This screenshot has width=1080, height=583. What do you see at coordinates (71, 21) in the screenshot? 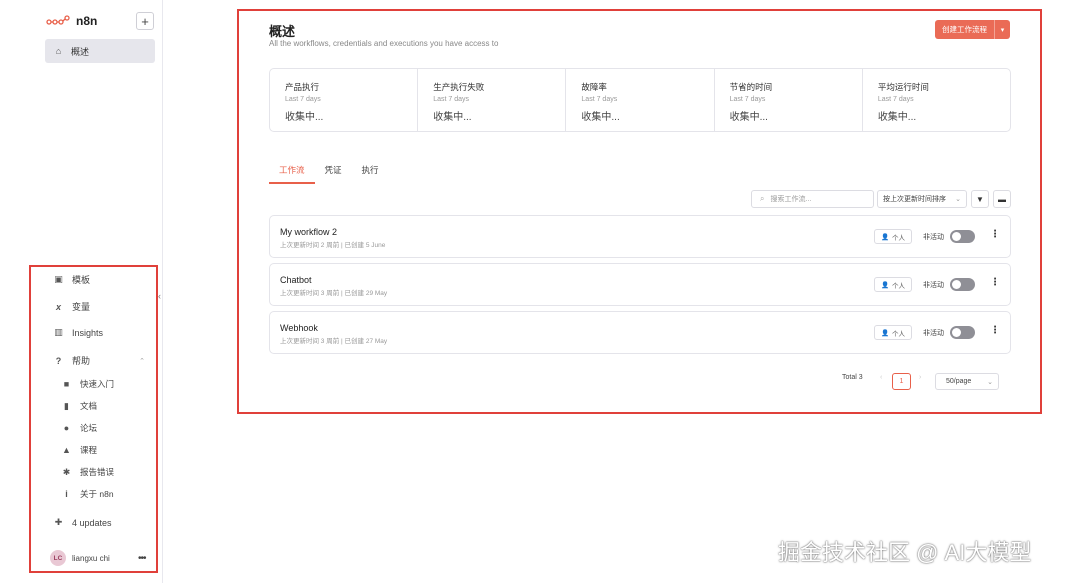
I see `n8n-logo: n8n` at bounding box center [71, 21].